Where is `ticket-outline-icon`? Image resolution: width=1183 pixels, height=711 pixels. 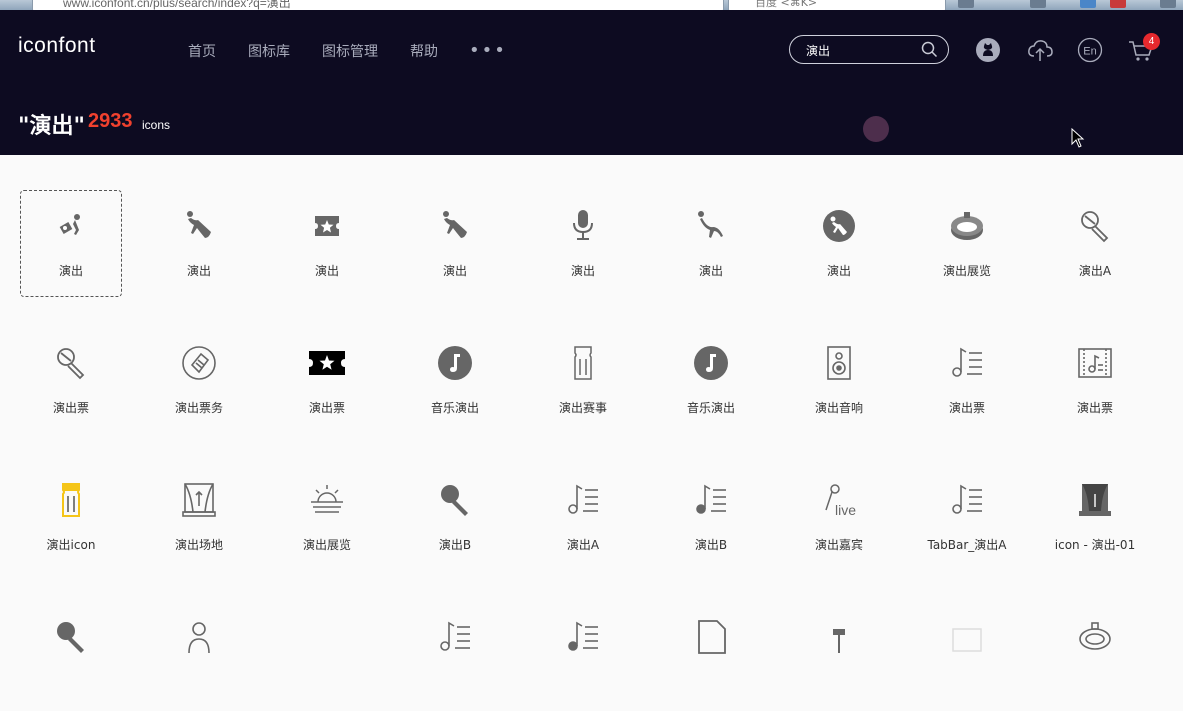
ticket-outline-icon is located at coordinates (583, 363).